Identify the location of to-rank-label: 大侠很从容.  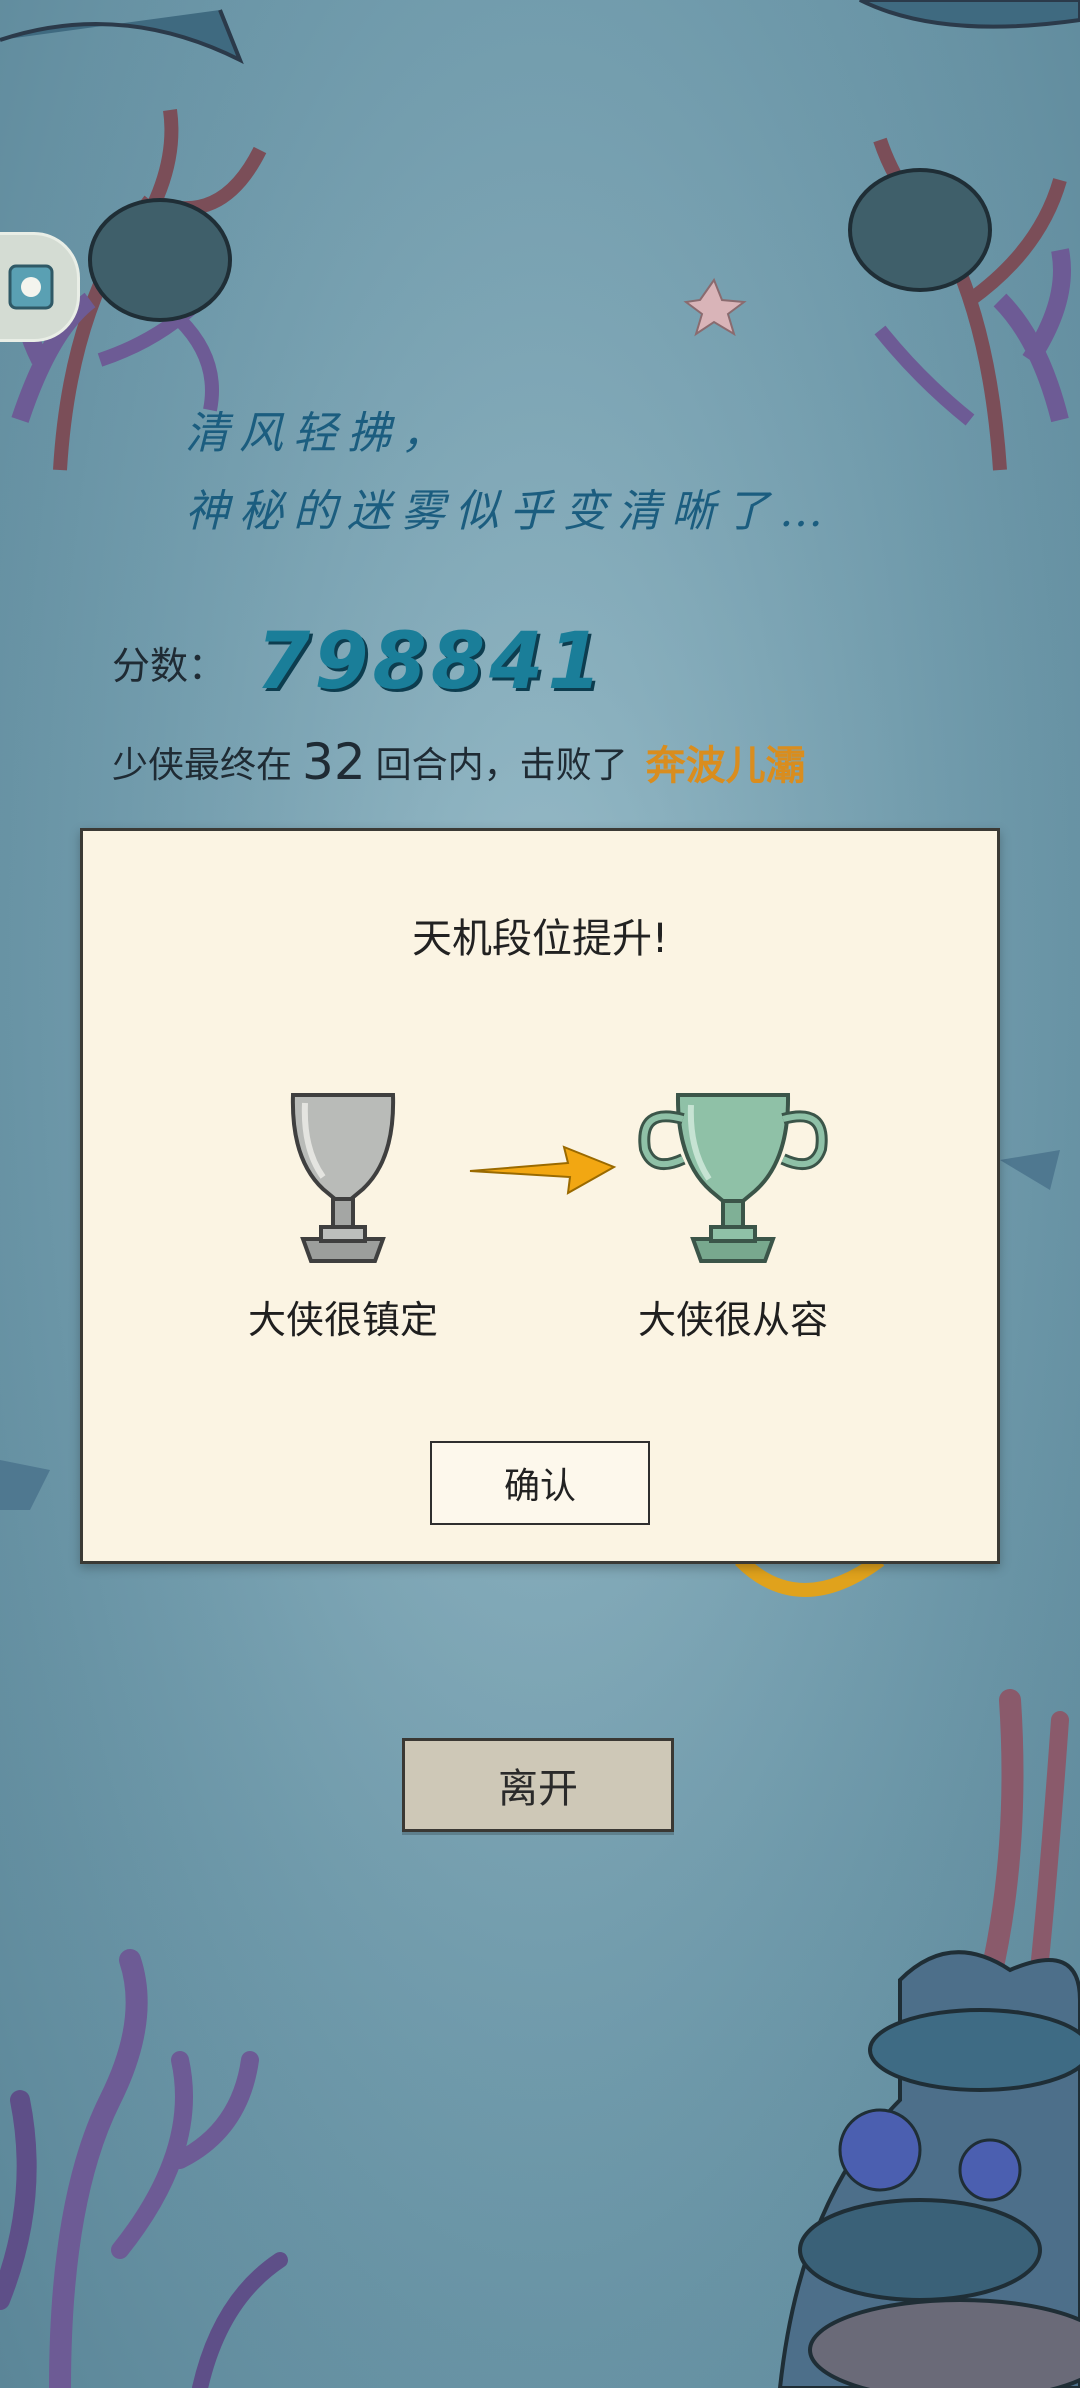
(732, 1320).